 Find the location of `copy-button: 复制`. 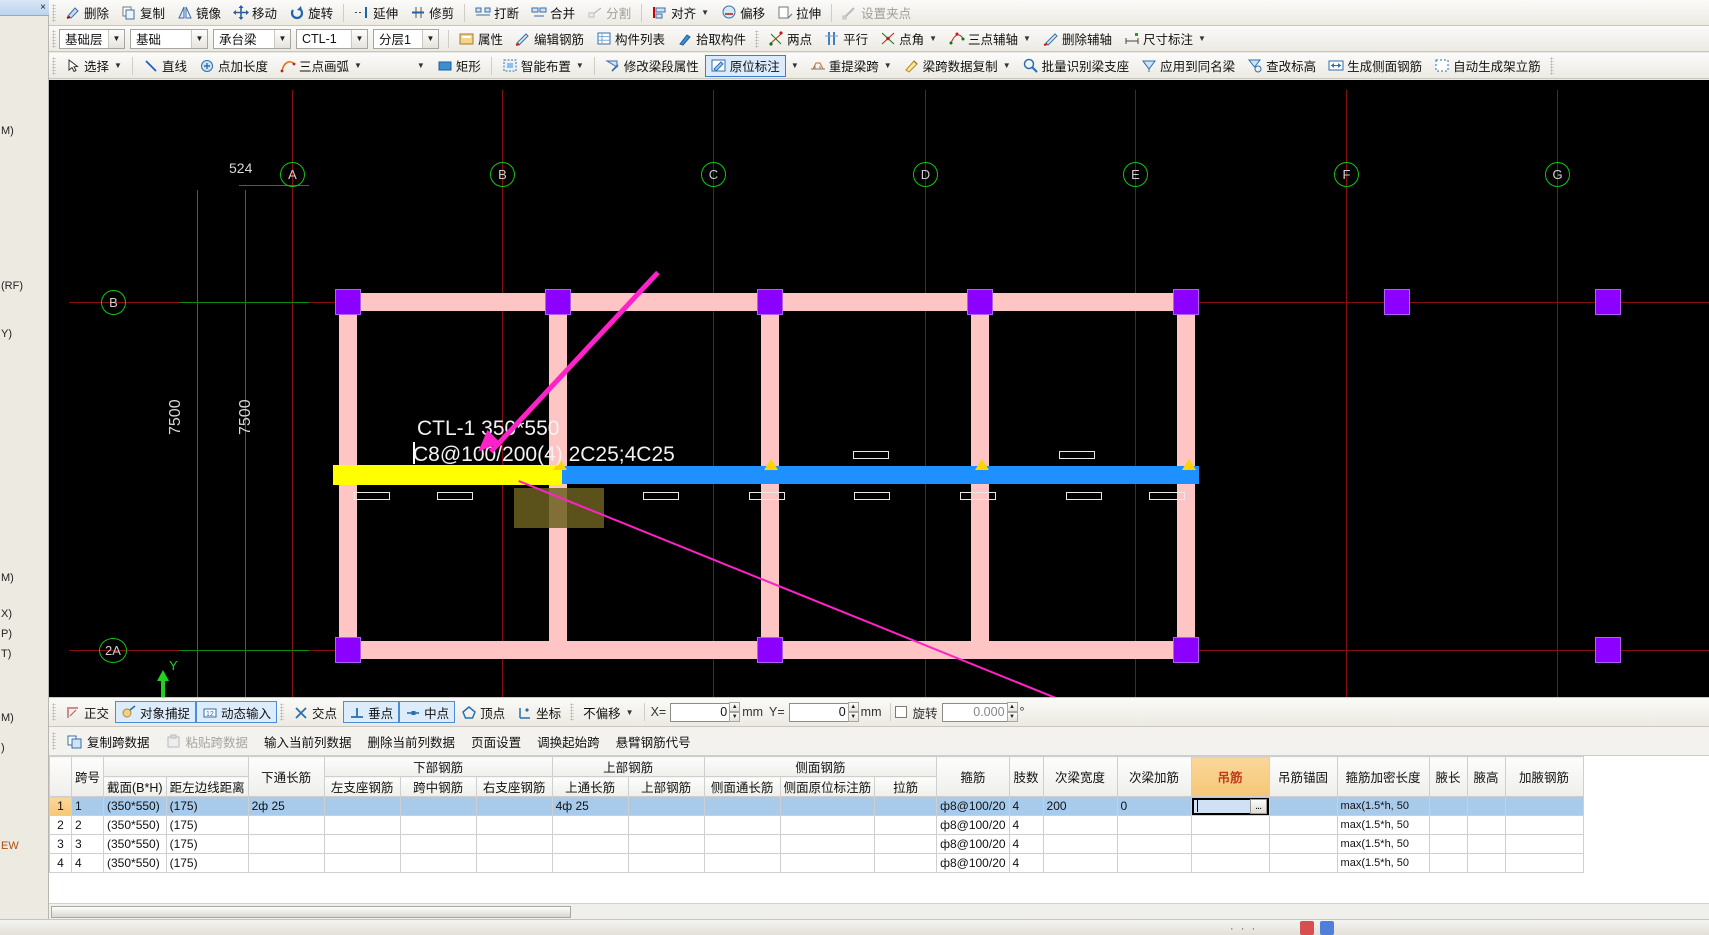

copy-button: 复制 is located at coordinates (143, 13).